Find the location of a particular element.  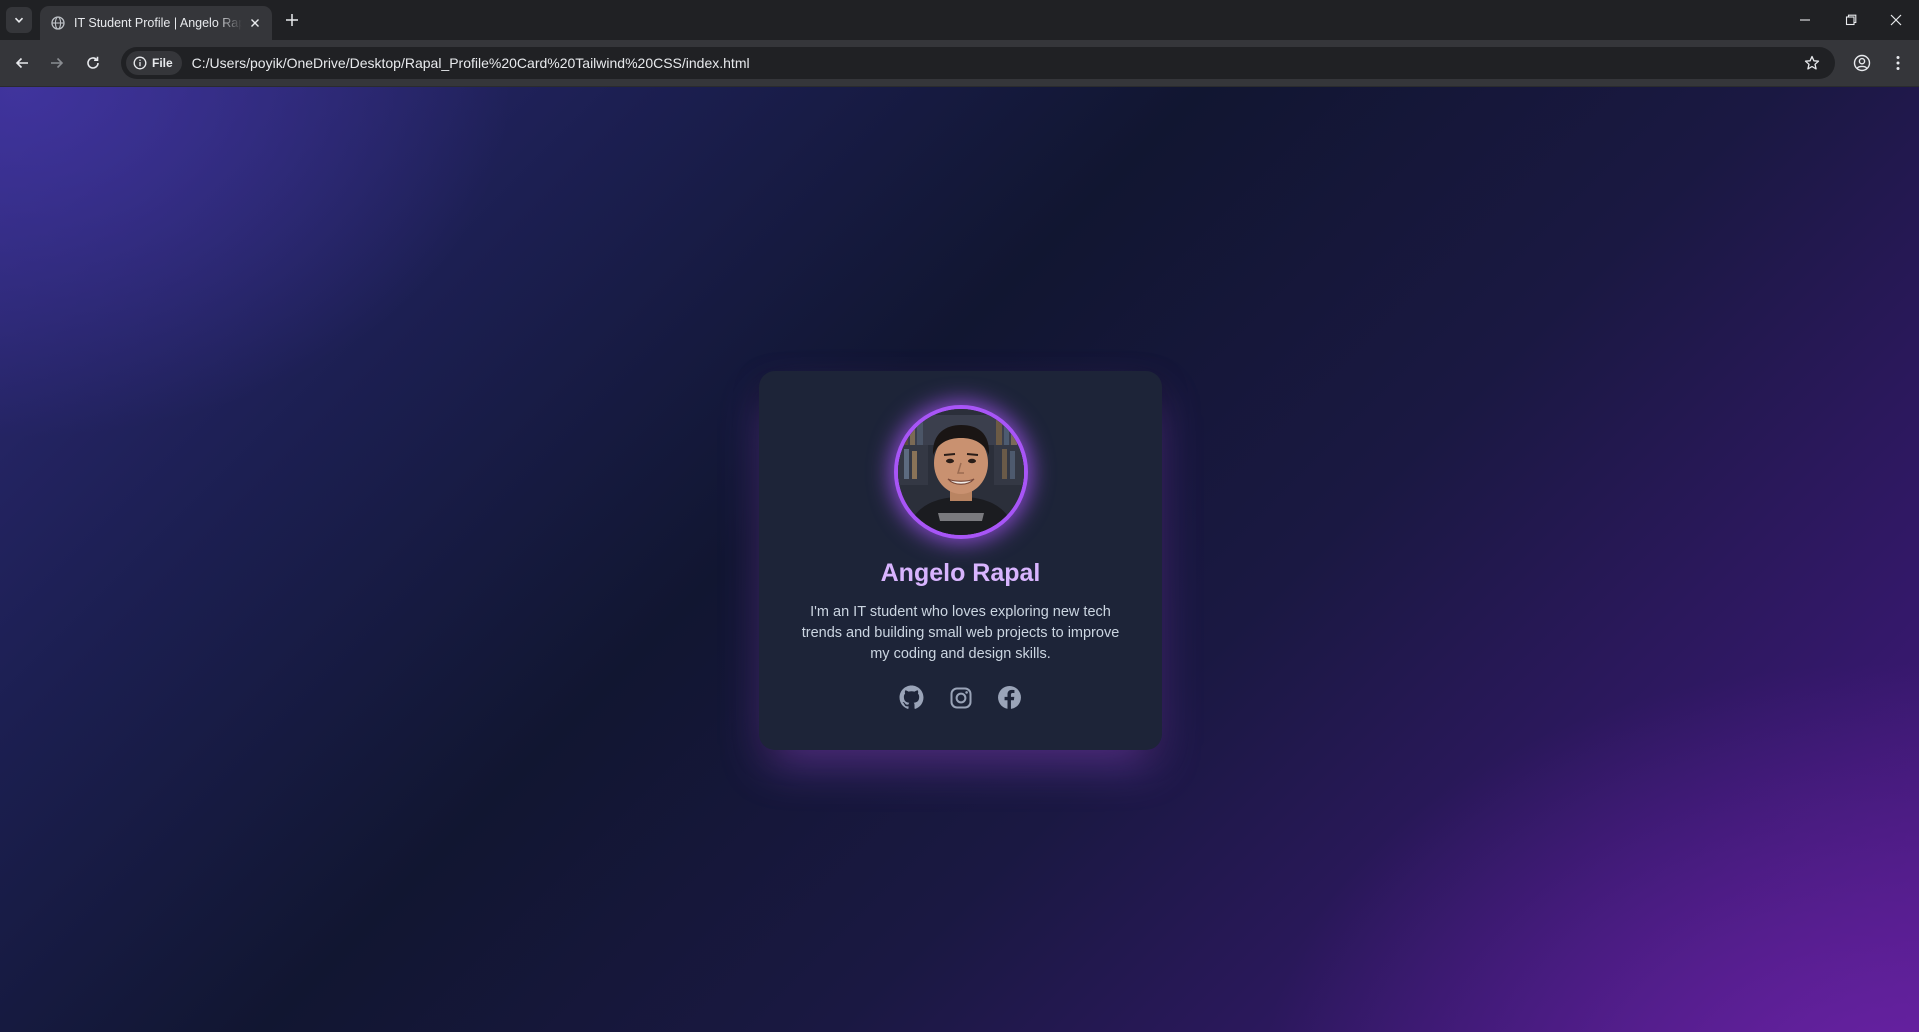

avatar-photo is located at coordinates (961, 472).